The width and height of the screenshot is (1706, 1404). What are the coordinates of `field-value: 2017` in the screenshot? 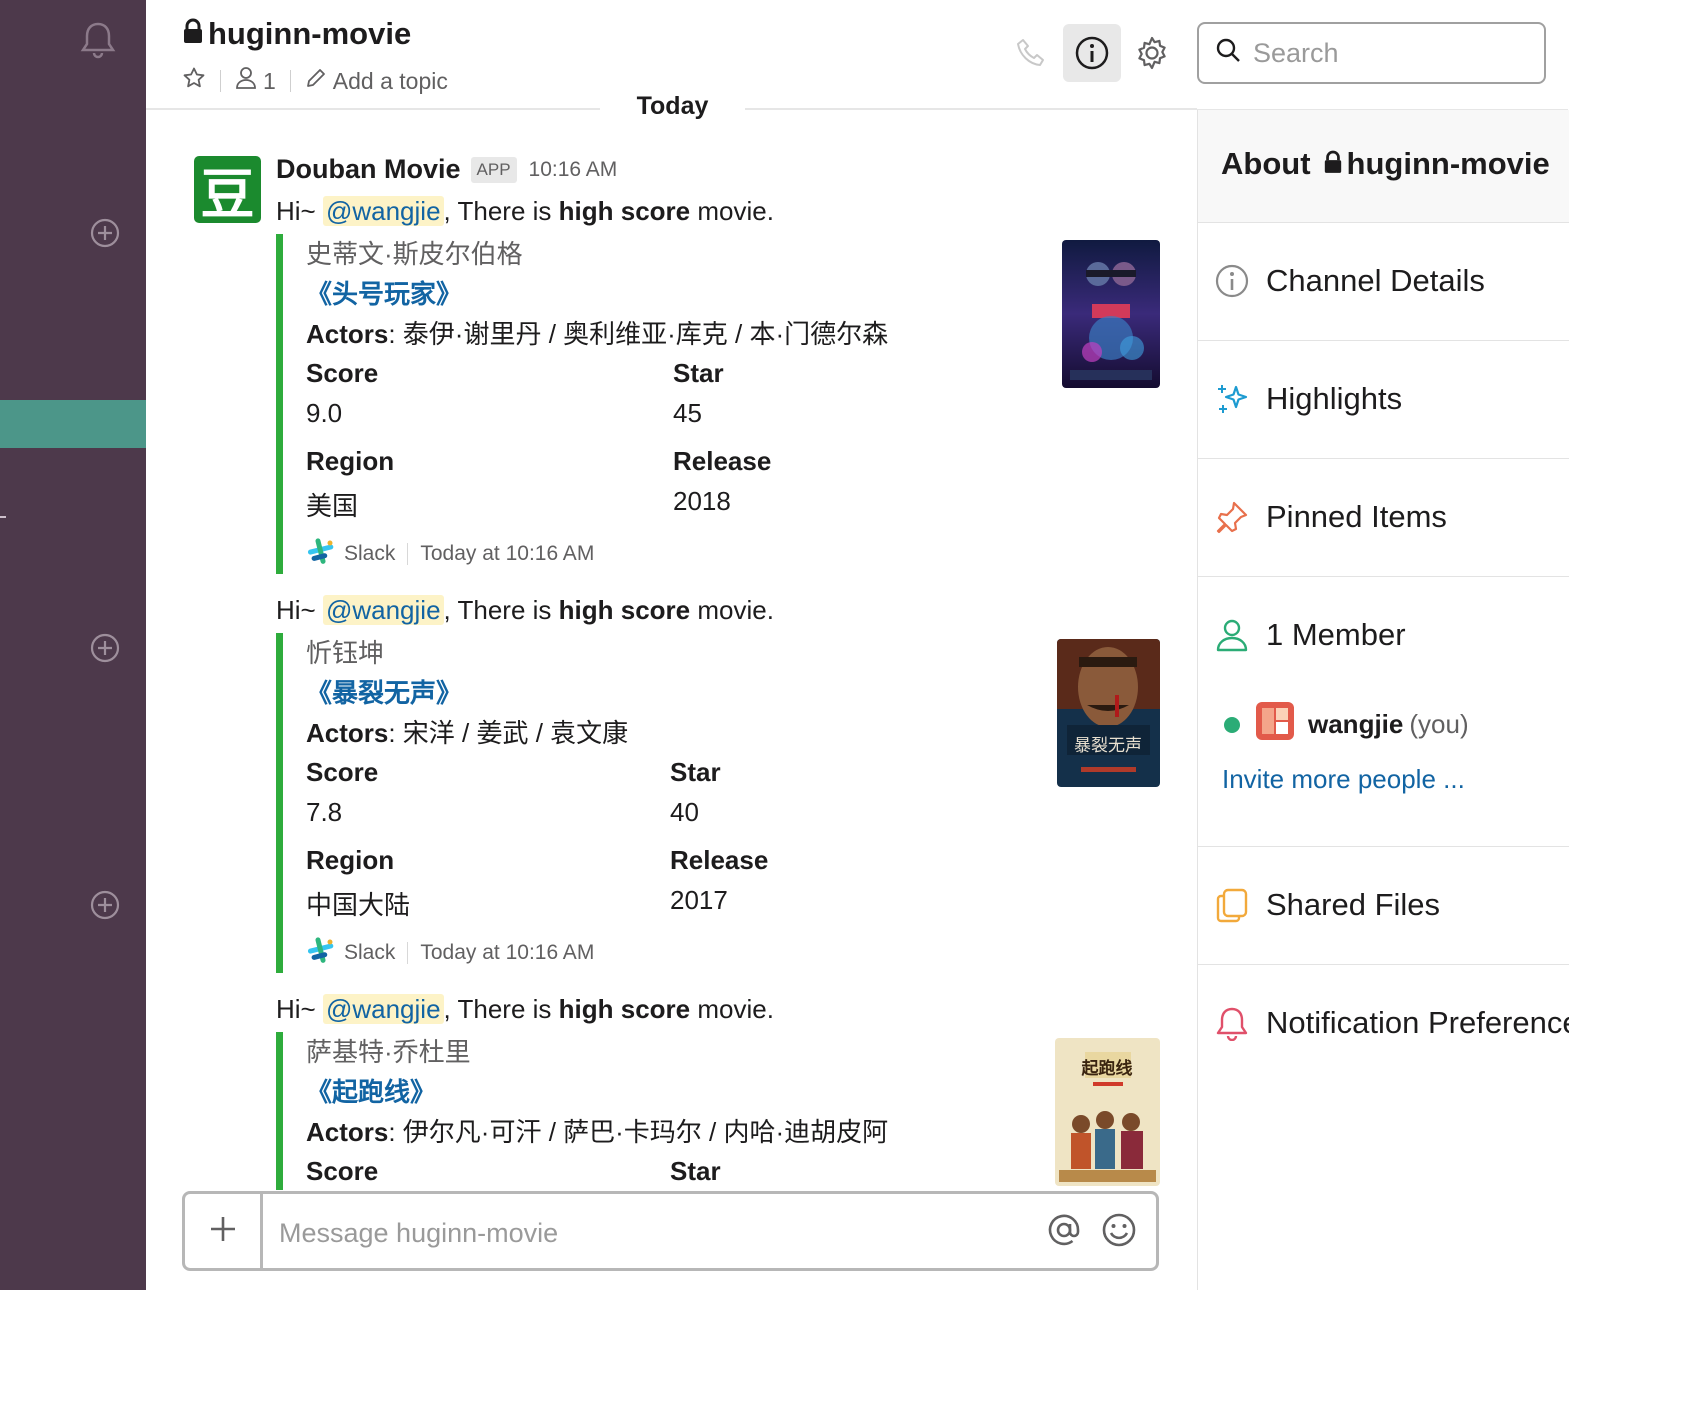 It's located at (699, 900).